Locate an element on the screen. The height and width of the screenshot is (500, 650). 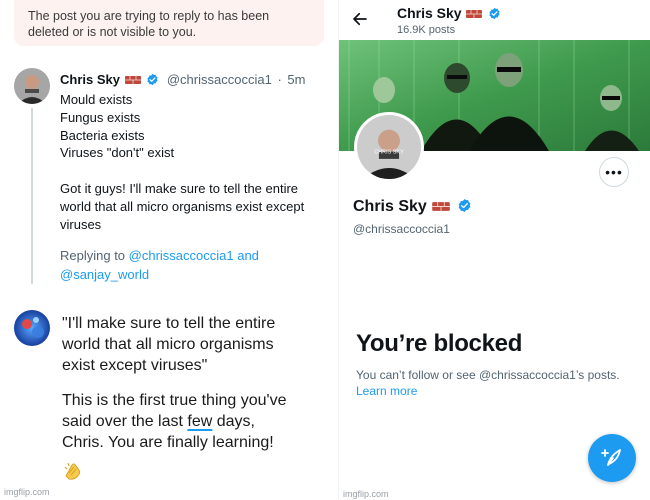
profile-avatar: CHRIS SKY is located at coordinates (389, 147).